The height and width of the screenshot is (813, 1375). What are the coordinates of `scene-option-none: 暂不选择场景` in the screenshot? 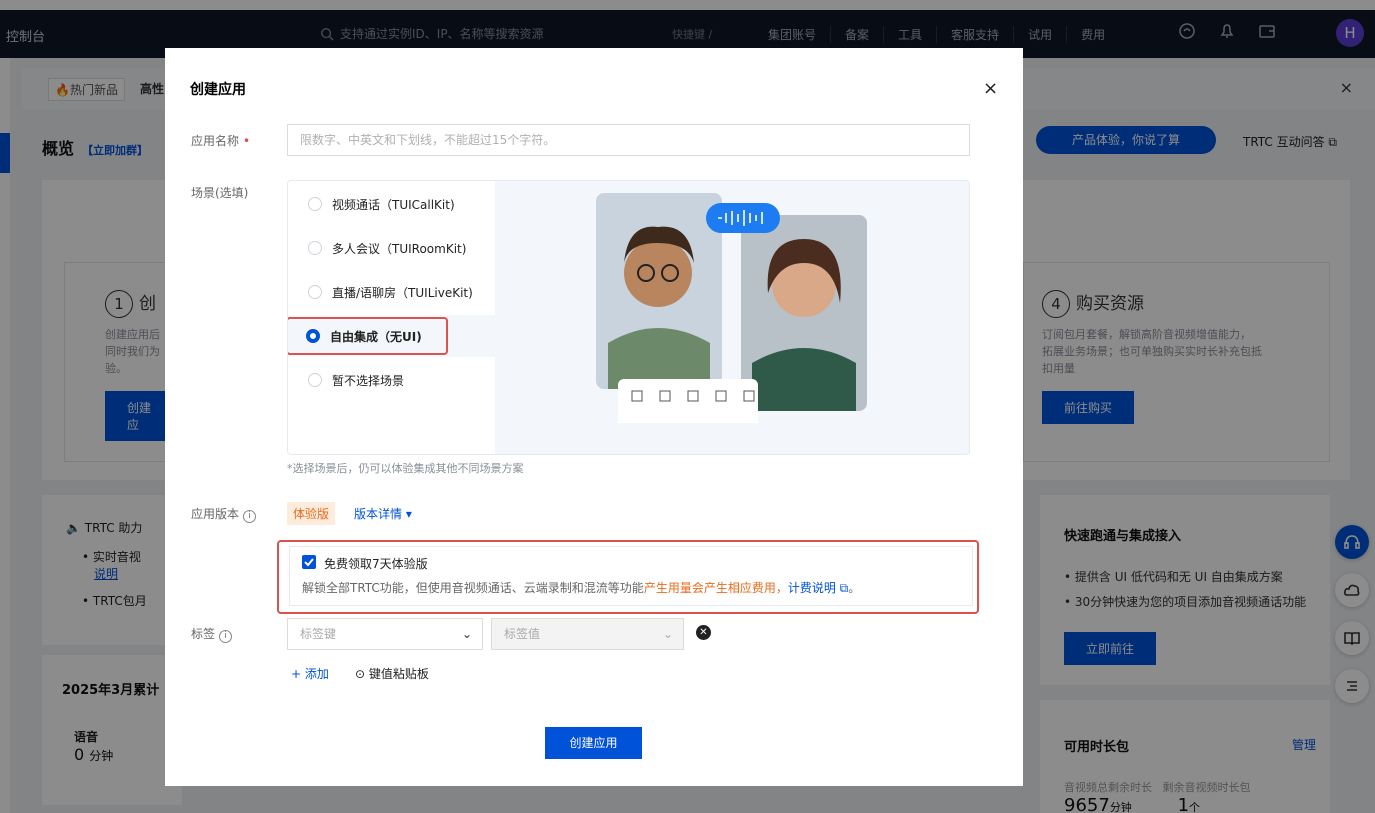 It's located at (391, 380).